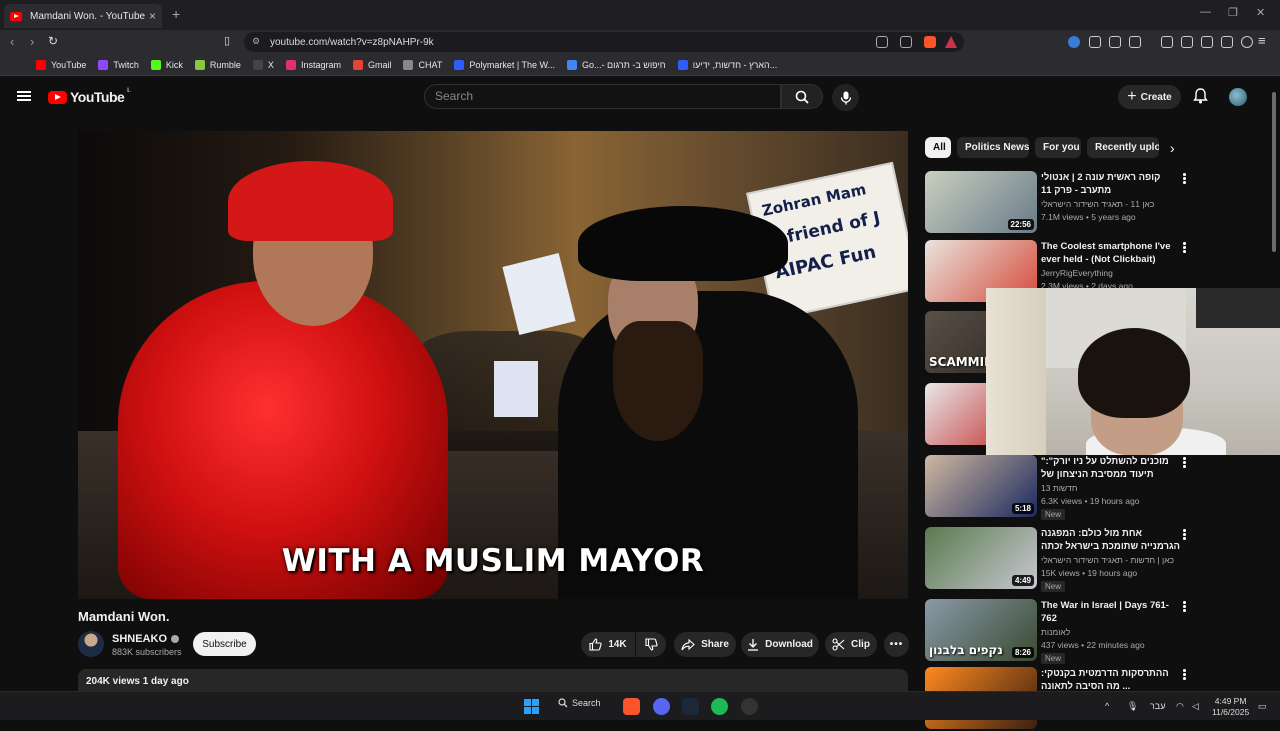 The height and width of the screenshot is (731, 1280). I want to click on app-taskbar-icon, so click(749, 706).